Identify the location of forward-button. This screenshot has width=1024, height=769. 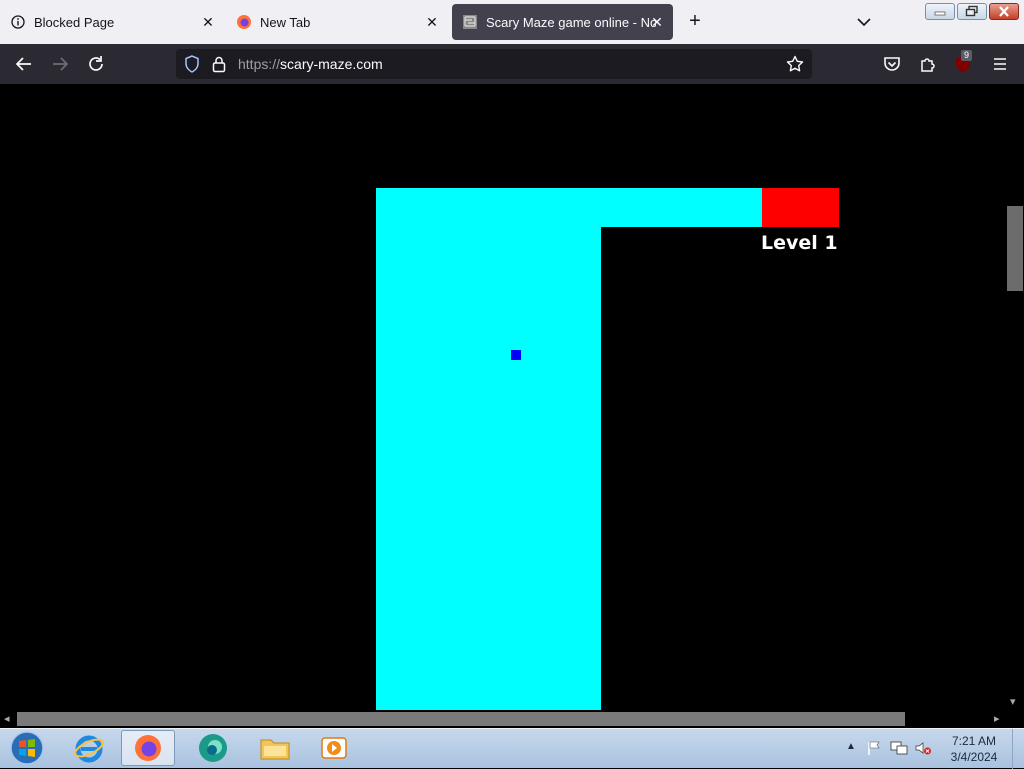
(60, 64).